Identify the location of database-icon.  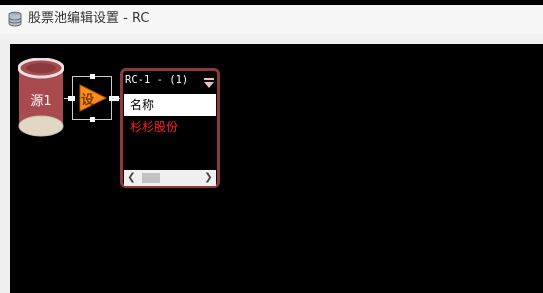
(15, 19).